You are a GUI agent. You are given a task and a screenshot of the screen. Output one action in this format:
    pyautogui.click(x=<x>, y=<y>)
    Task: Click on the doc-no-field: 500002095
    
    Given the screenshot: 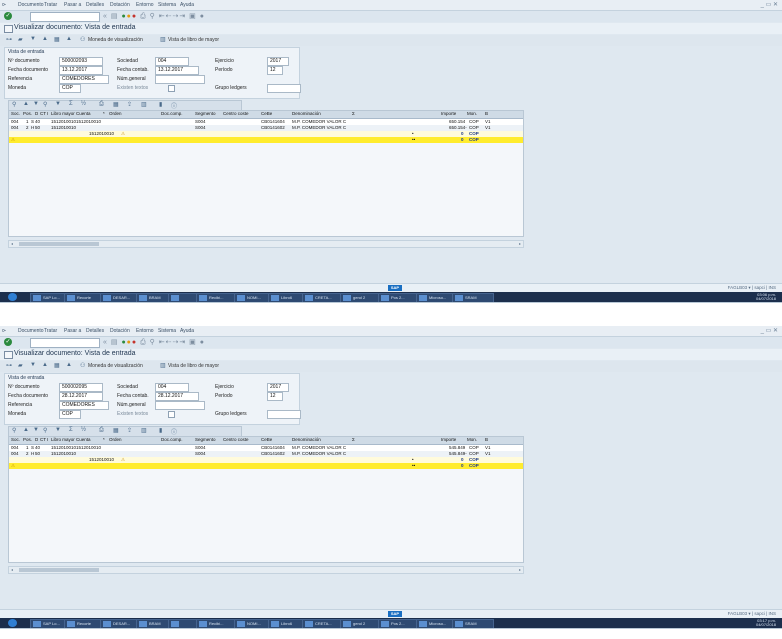 What is the action you would take?
    pyautogui.click(x=81, y=387)
    